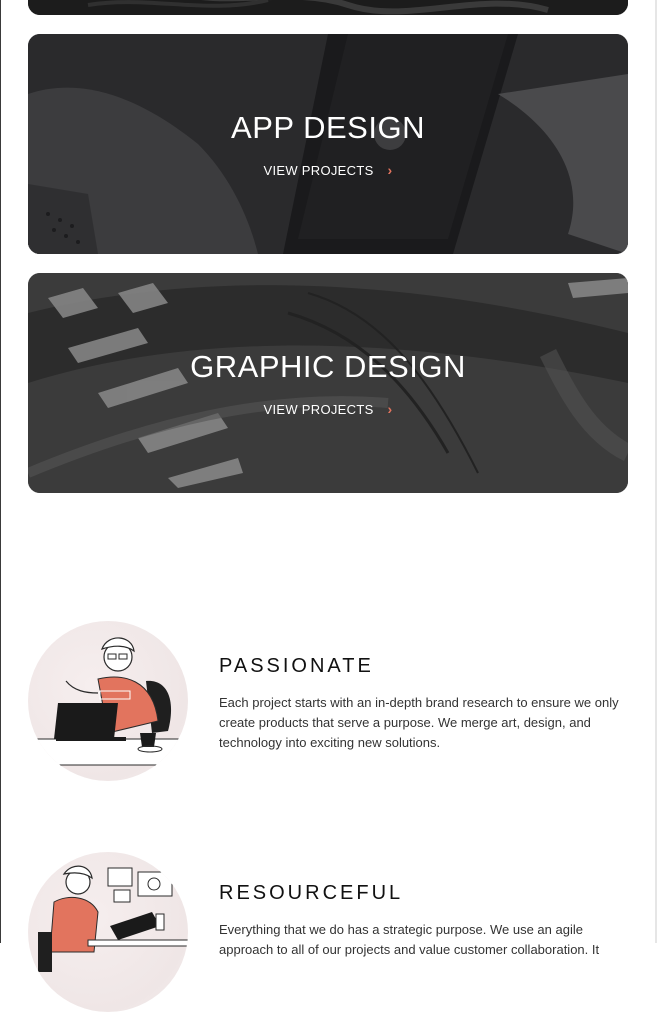 This screenshot has width=657, height=1012. Describe the element at coordinates (296, 666) in the screenshot. I see `feature-title: PASSIONATE` at that location.